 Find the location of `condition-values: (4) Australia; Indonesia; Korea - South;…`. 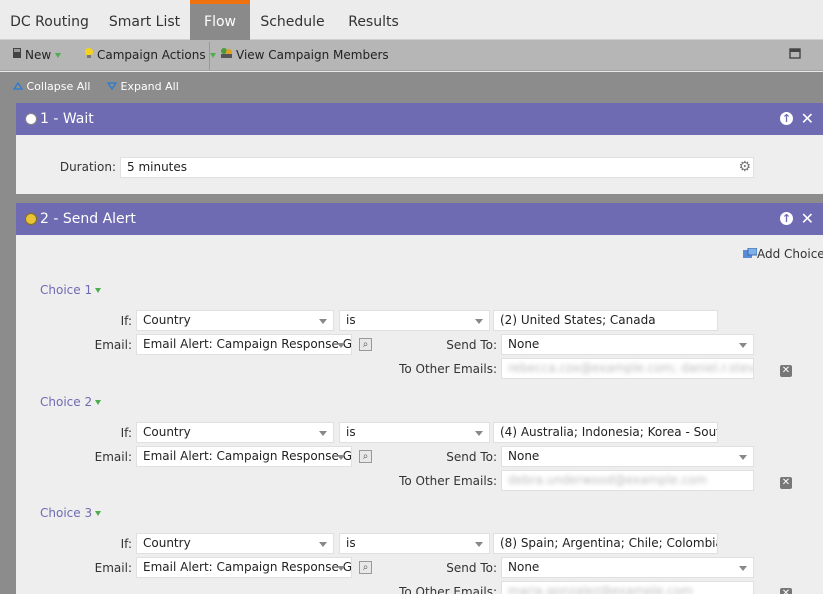

condition-values: (4) Australia; Indonesia; Korea - South;… is located at coordinates (608, 432).